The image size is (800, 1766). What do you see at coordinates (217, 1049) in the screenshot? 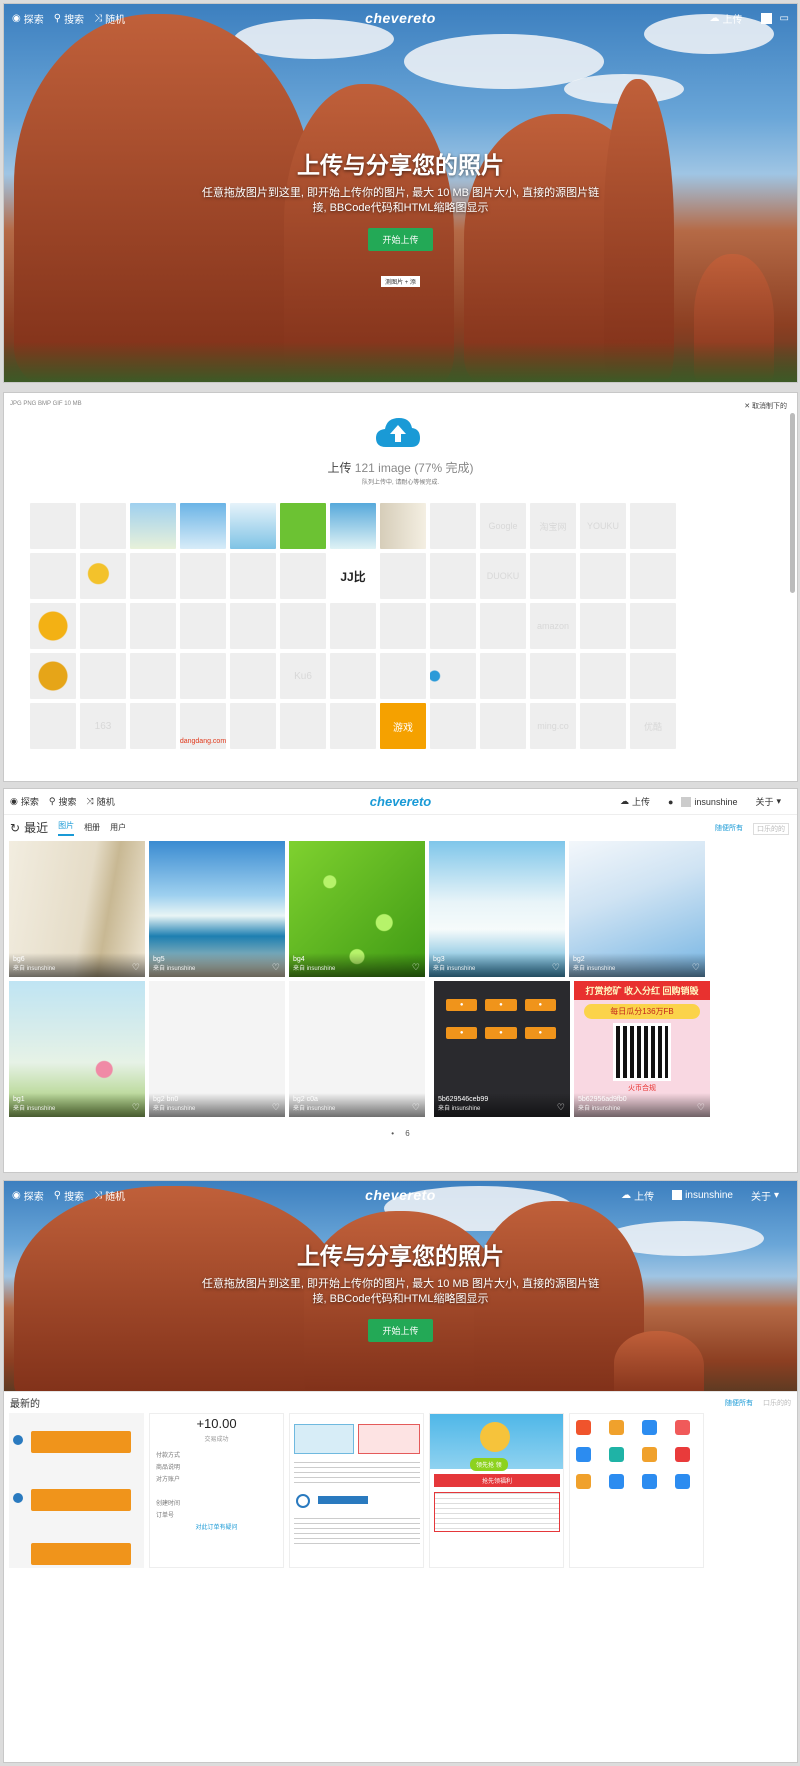
I see `gallery-tile: bg2 bn0 来自 insunshine ♡` at bounding box center [217, 1049].